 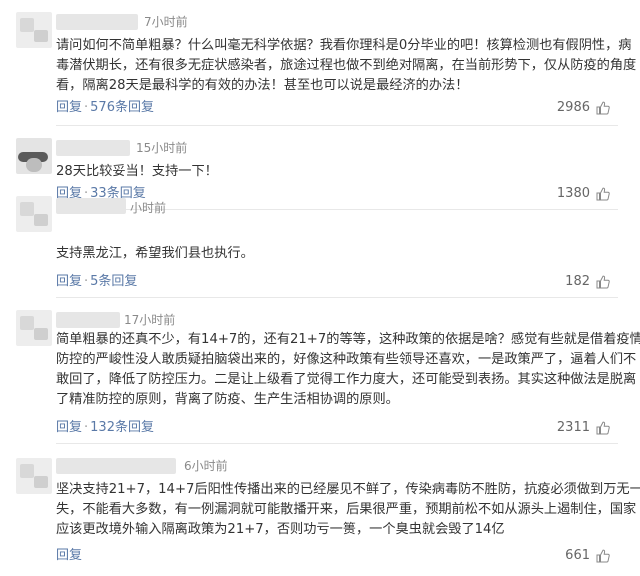 What do you see at coordinates (113, 281) in the screenshot?
I see `view-replies-link: 5条回复` at bounding box center [113, 281].